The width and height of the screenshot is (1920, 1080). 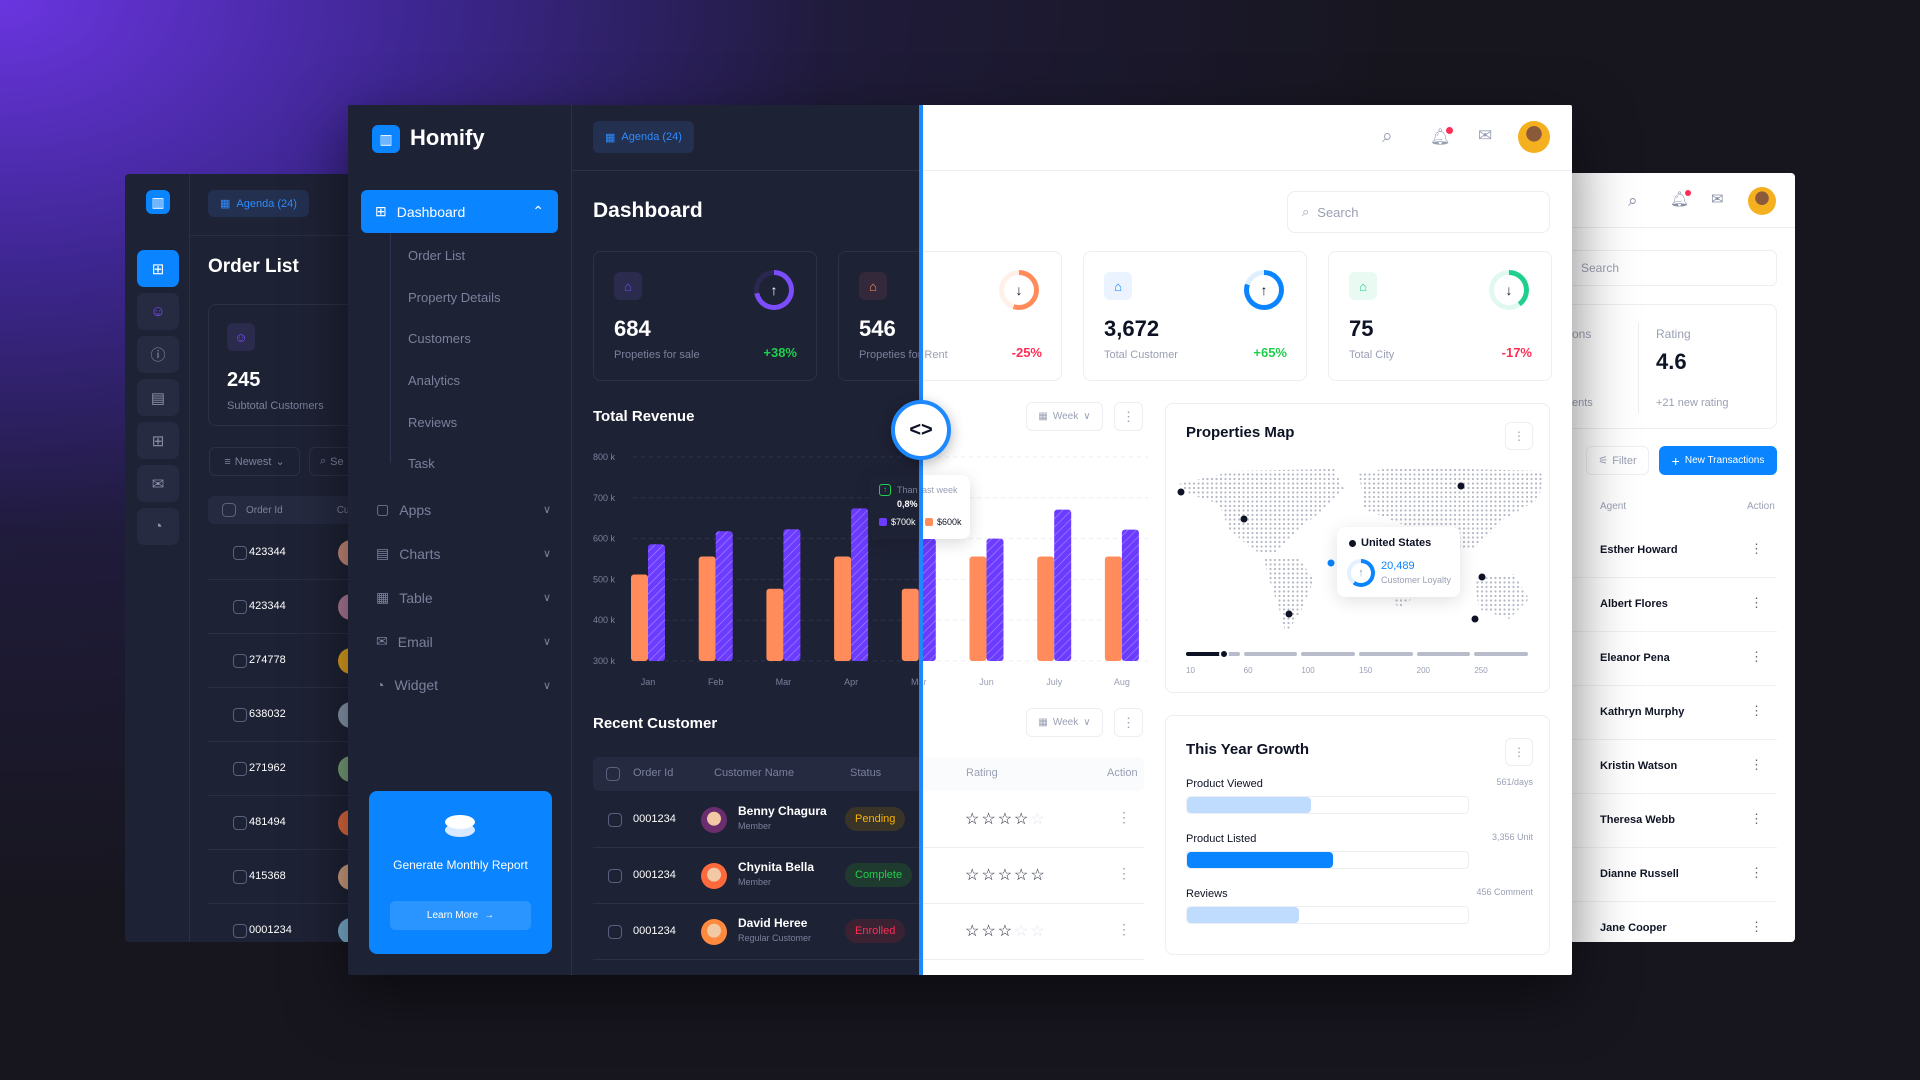 I want to click on sidebar-item-order-list: Order List, so click(x=436, y=255).